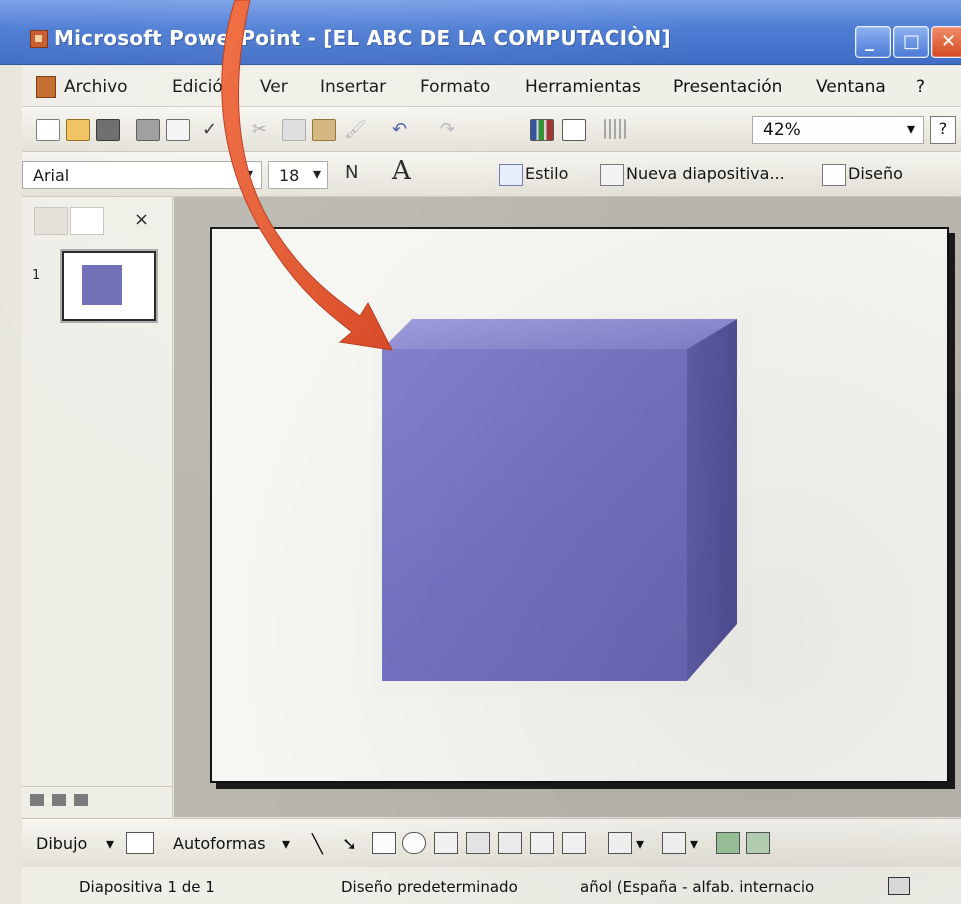 Image resolution: width=961 pixels, height=904 pixels. What do you see at coordinates (61, 843) in the screenshot?
I see `dibujo-menu: Dibujo` at bounding box center [61, 843].